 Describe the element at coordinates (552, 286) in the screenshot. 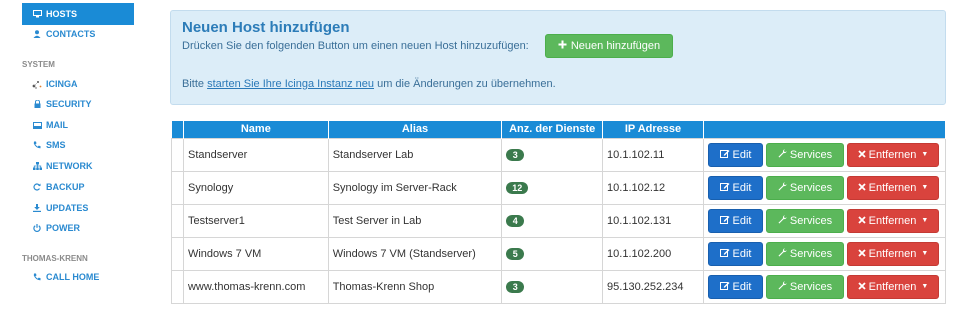

I see `service-count-cell: 3` at that location.